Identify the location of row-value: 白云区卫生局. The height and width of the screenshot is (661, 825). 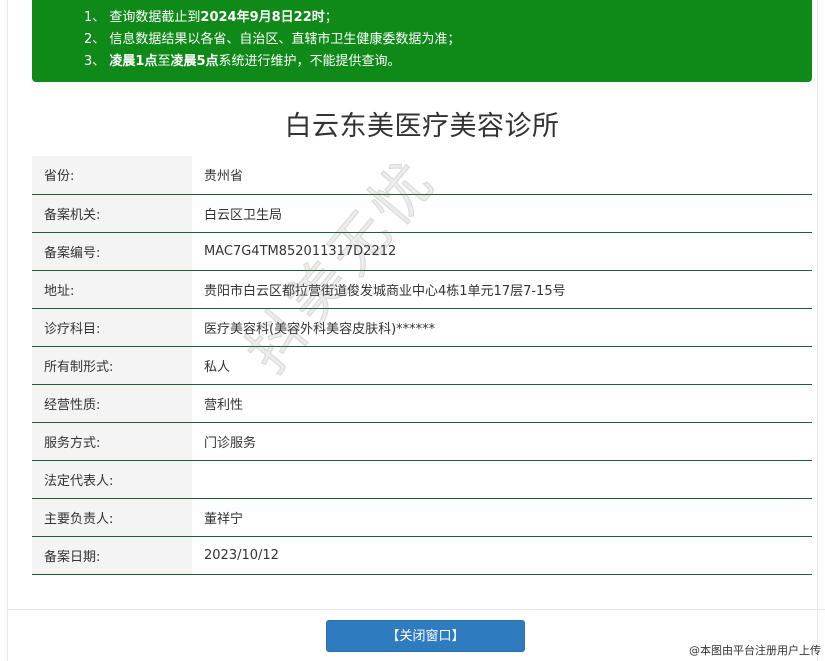
(502, 213).